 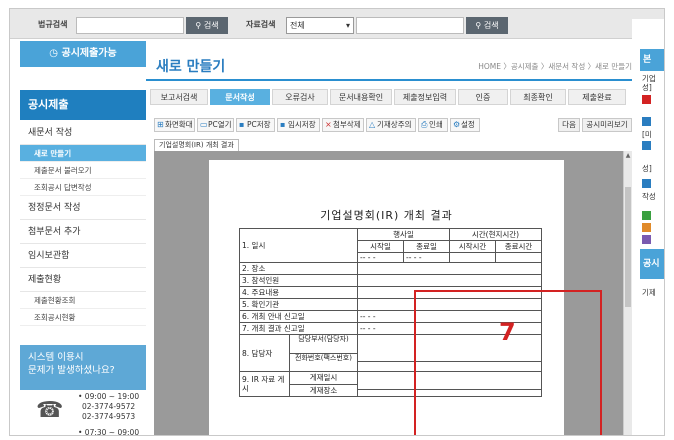 What do you see at coordinates (83, 153) in the screenshot?
I see `sidebar-item-new: 새로 만들기` at bounding box center [83, 153].